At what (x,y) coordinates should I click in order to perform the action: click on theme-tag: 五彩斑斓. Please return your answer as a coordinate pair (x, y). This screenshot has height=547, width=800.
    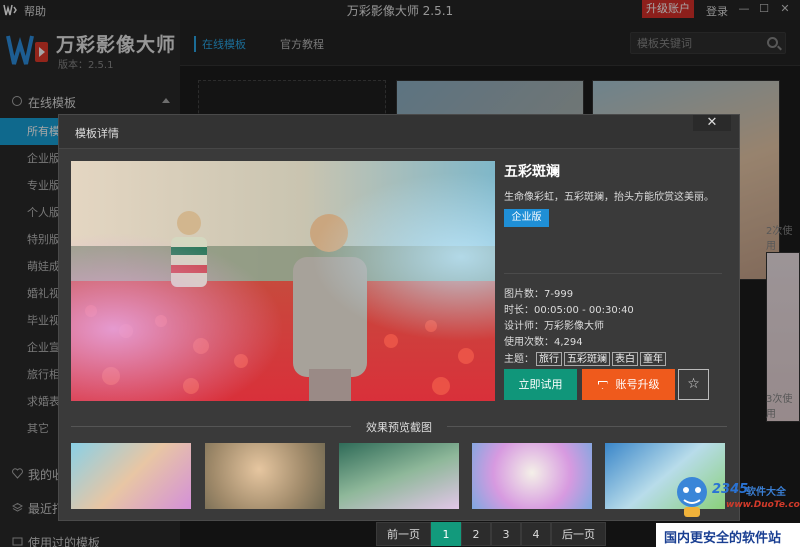
    Looking at the image, I should click on (587, 359).